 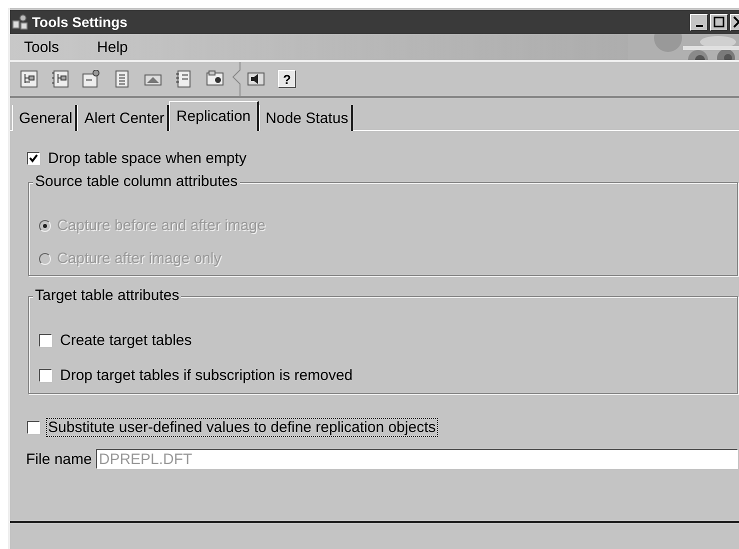 I want to click on menu-item: Help, so click(x=111, y=47).